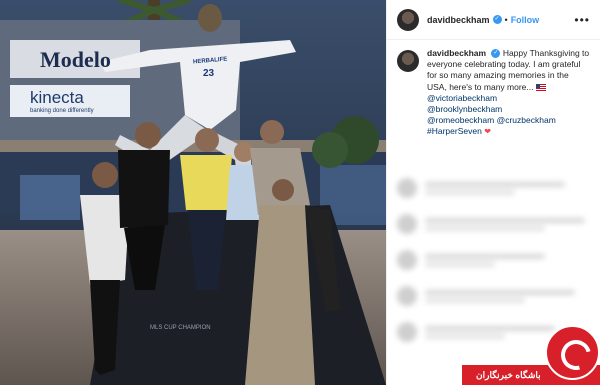 The width and height of the screenshot is (600, 385). Describe the element at coordinates (456, 53) in the screenshot. I see `caption-username-link: davidbeckham` at that location.